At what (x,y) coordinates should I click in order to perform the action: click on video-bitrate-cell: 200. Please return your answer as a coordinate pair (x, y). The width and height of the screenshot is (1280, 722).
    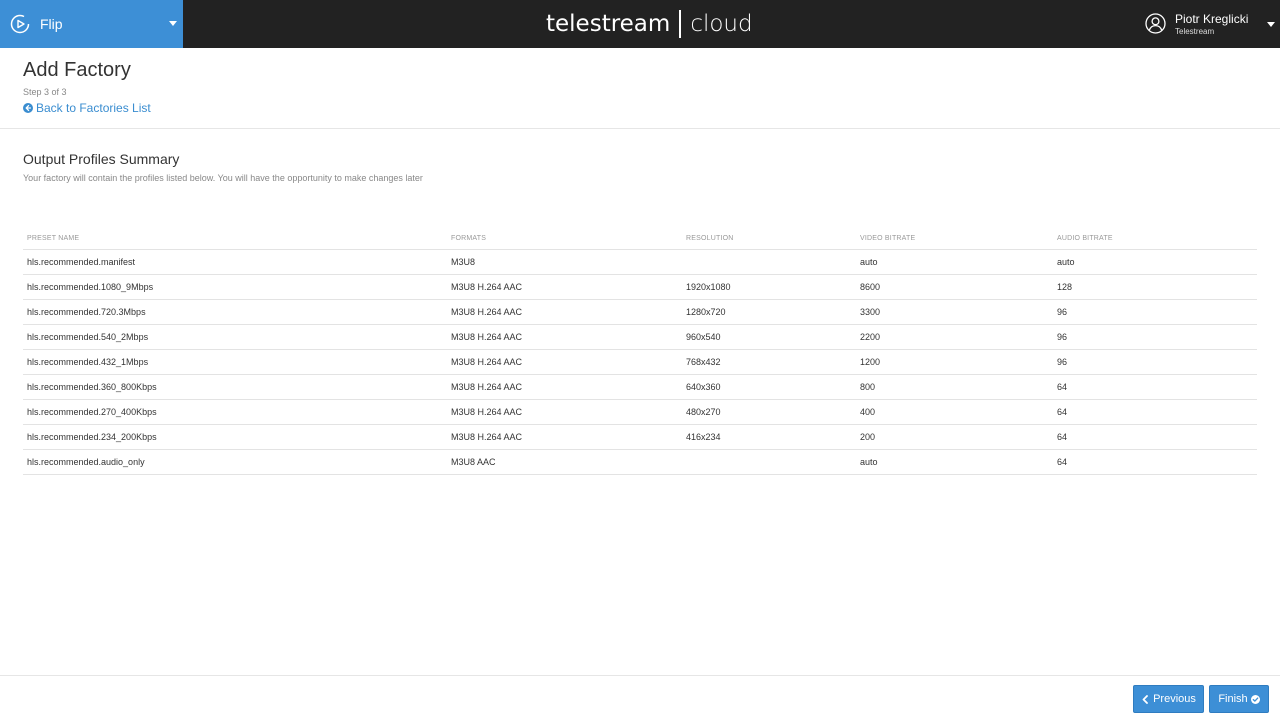
    Looking at the image, I should click on (868, 437).